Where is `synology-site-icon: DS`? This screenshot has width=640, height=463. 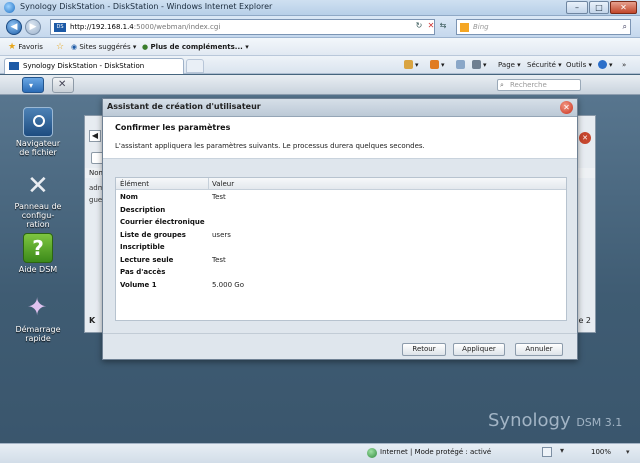
synology-site-icon: DS is located at coordinates (60, 27).